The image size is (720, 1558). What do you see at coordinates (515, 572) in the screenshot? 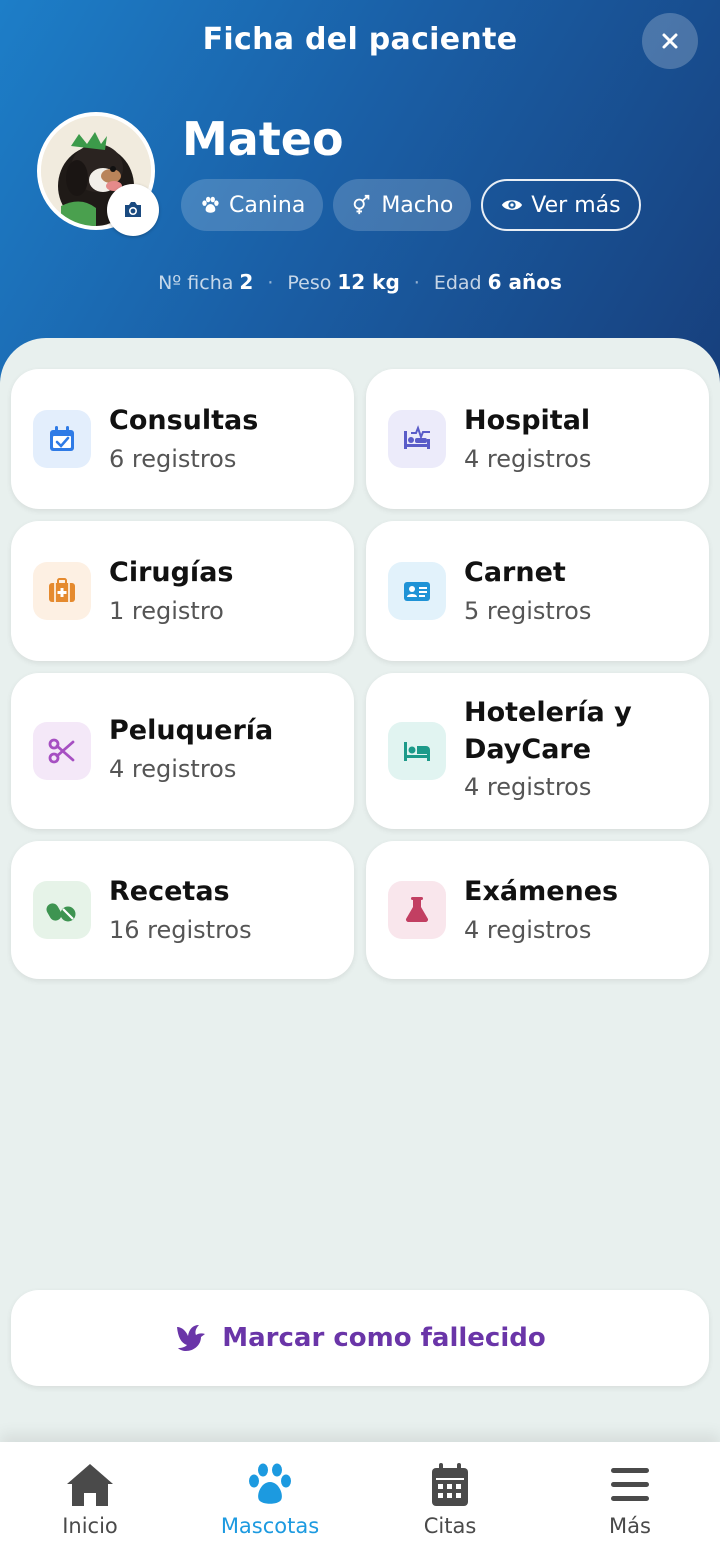
I see `section-name: Carnet` at bounding box center [515, 572].